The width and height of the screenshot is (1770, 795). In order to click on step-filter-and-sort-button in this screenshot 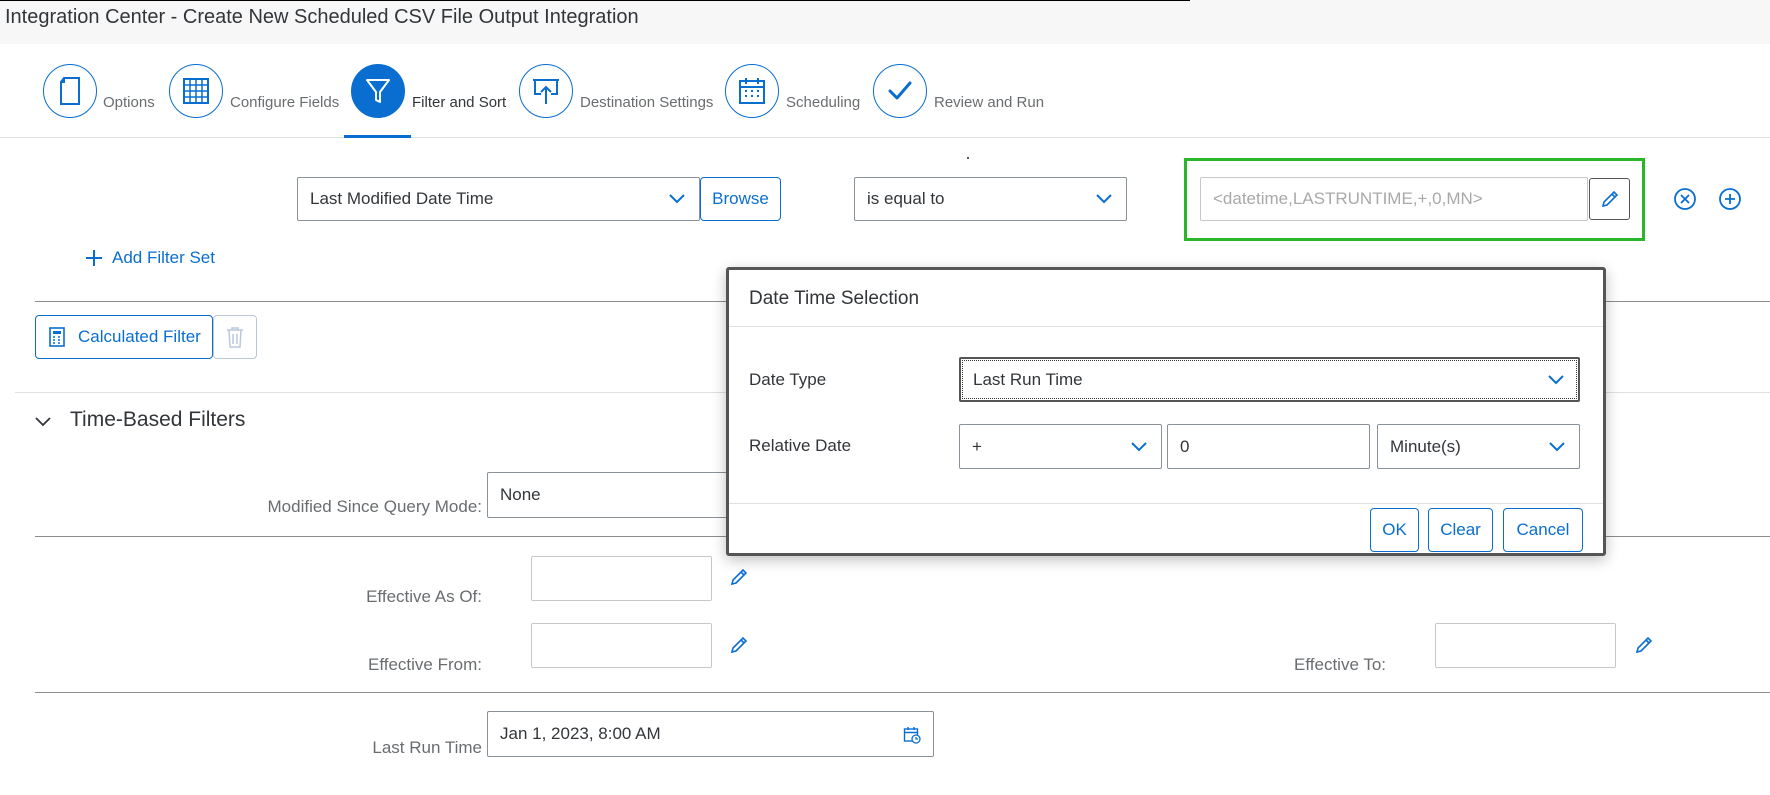, I will do `click(378, 91)`.